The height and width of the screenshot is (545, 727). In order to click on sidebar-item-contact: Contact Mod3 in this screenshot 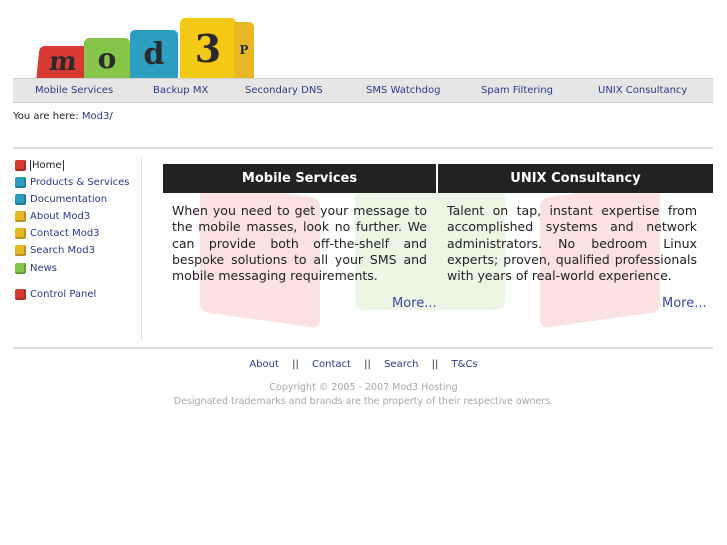, I will do `click(57, 233)`.